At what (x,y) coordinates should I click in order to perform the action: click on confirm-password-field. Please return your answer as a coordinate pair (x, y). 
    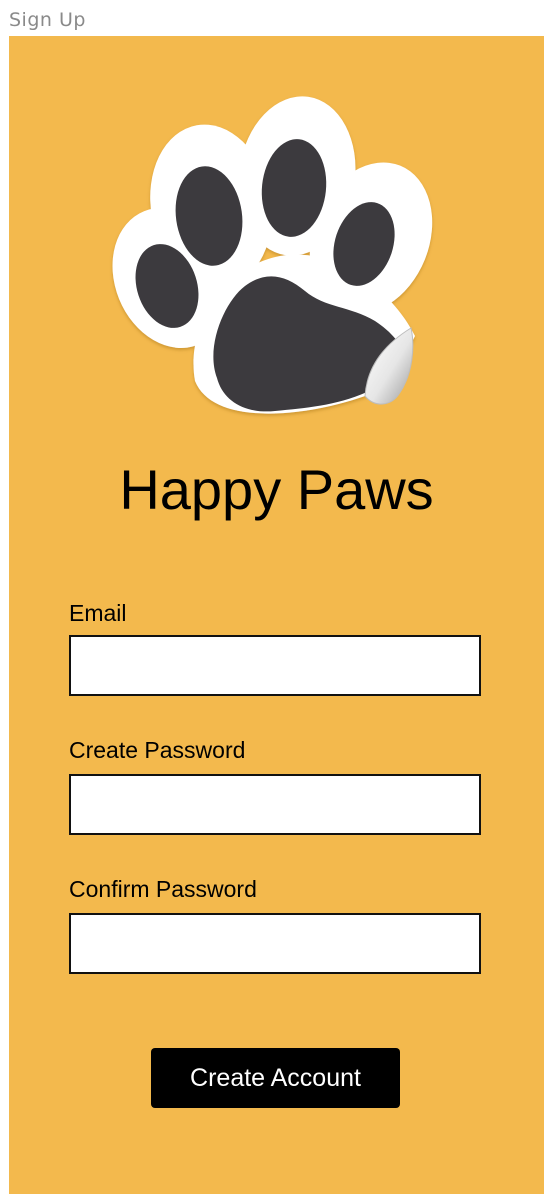
    Looking at the image, I should click on (275, 943).